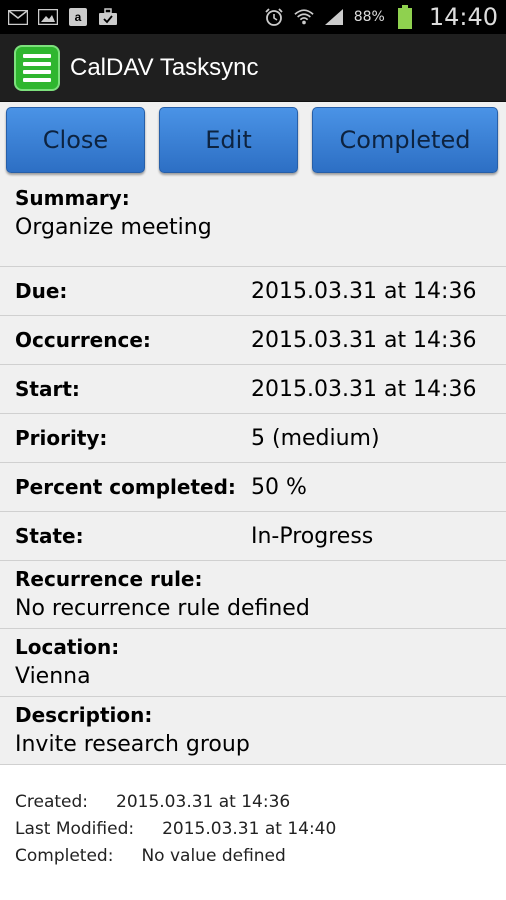 This screenshot has height=900, width=506. What do you see at coordinates (48, 17) in the screenshot?
I see `image-icon` at bounding box center [48, 17].